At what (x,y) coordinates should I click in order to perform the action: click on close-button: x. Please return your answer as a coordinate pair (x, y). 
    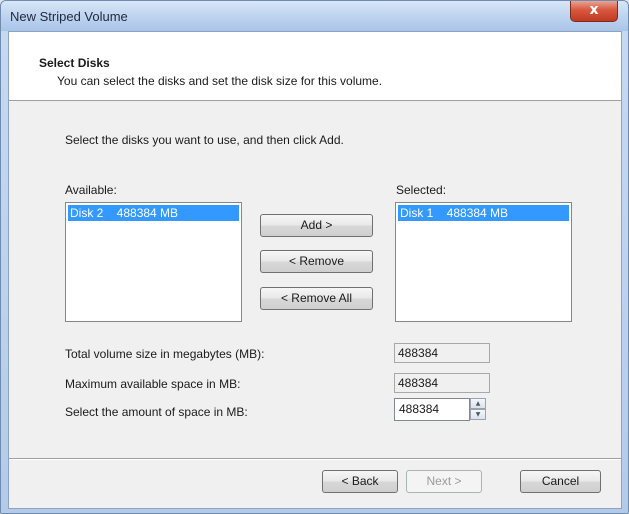
    Looking at the image, I should click on (594, 11).